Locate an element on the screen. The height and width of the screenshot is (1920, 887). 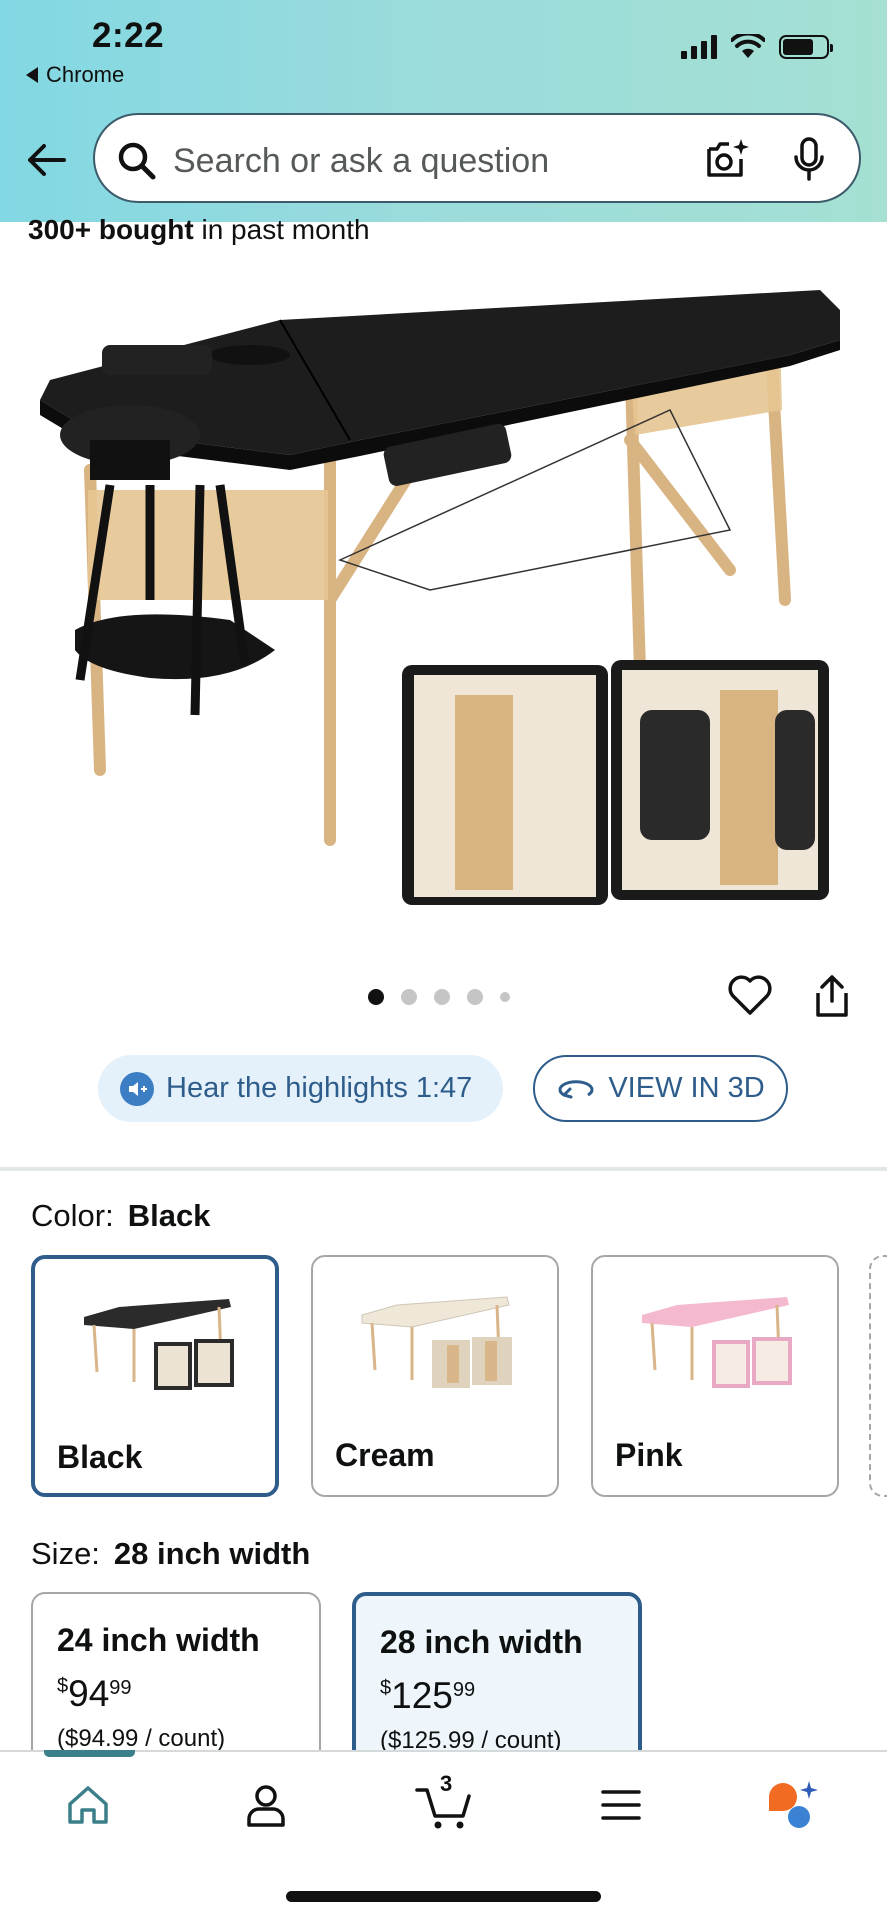
hear-highlights-button: Hear the highlights 1:47 is located at coordinates (300, 1088).